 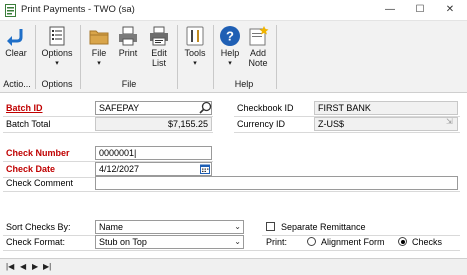 What do you see at coordinates (205, 169) in the screenshot?
I see `calendar-icon` at bounding box center [205, 169].